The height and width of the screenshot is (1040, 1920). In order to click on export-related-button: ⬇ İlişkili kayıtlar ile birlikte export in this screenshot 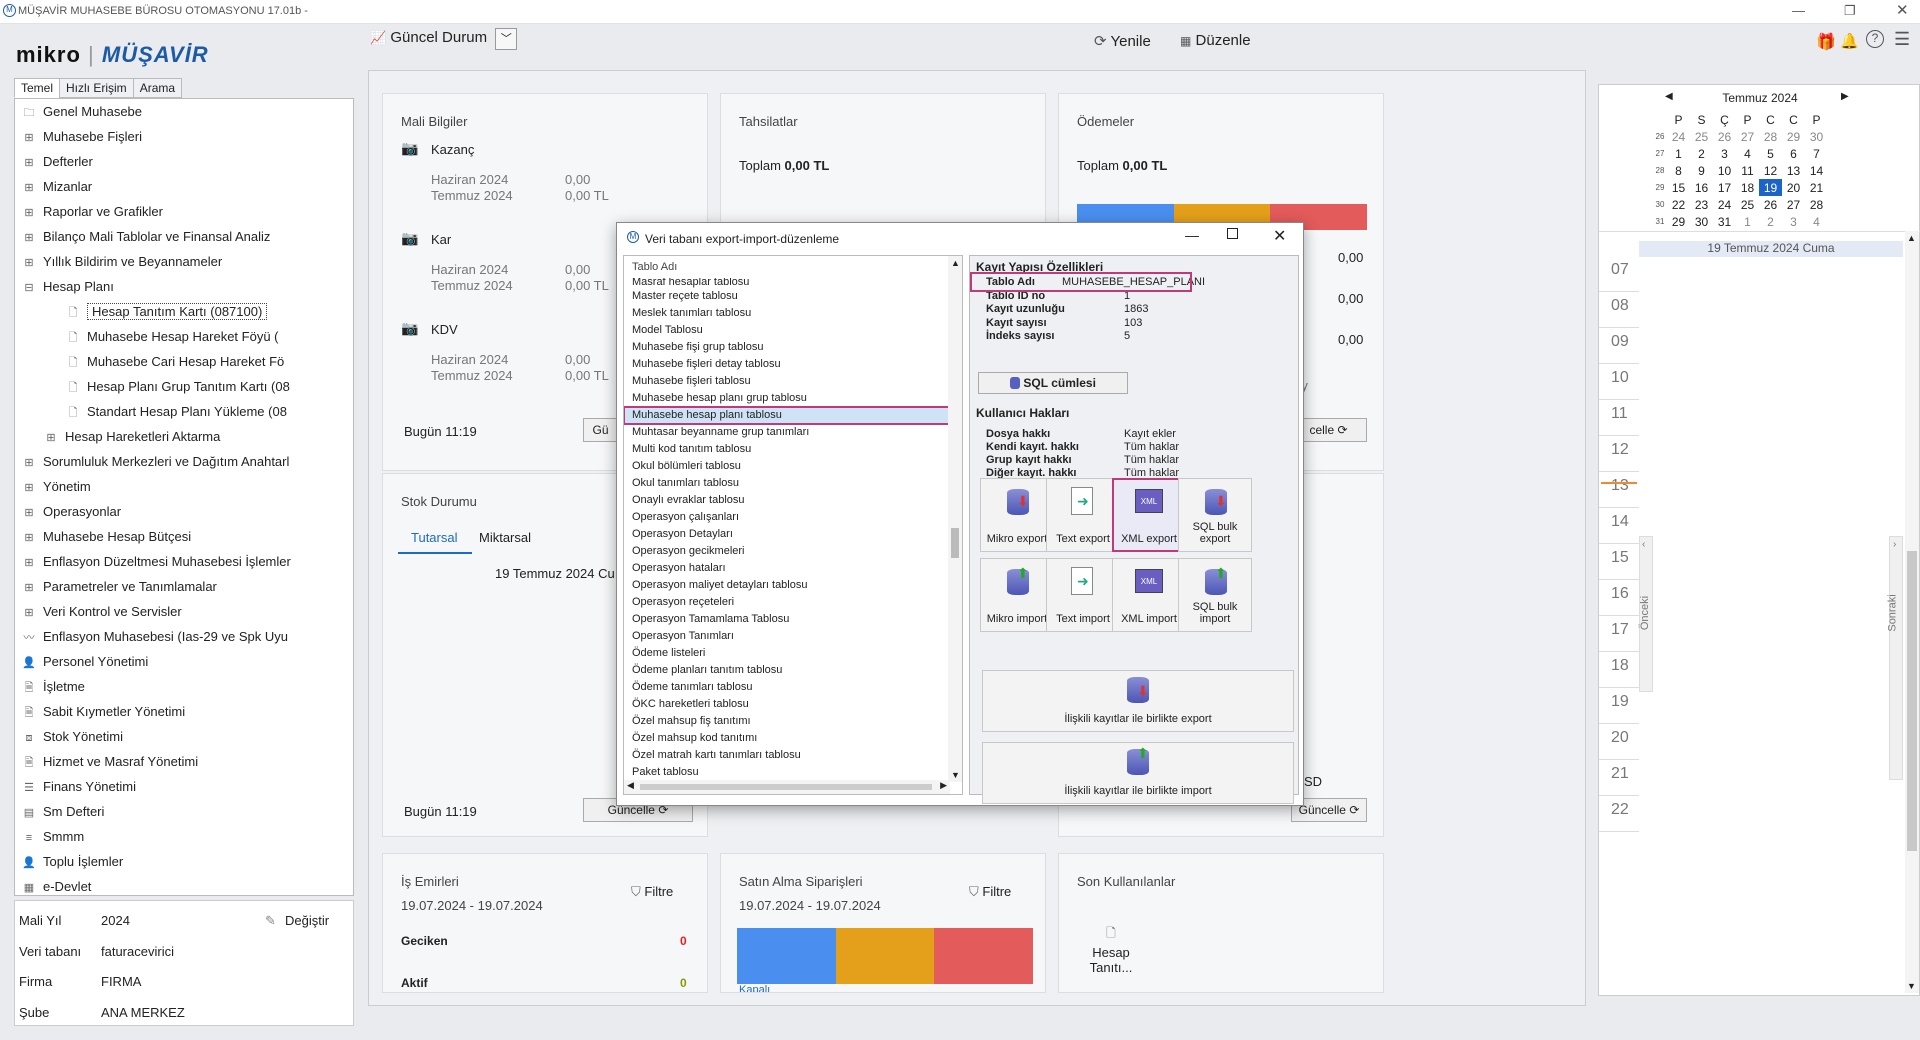, I will do `click(1138, 701)`.